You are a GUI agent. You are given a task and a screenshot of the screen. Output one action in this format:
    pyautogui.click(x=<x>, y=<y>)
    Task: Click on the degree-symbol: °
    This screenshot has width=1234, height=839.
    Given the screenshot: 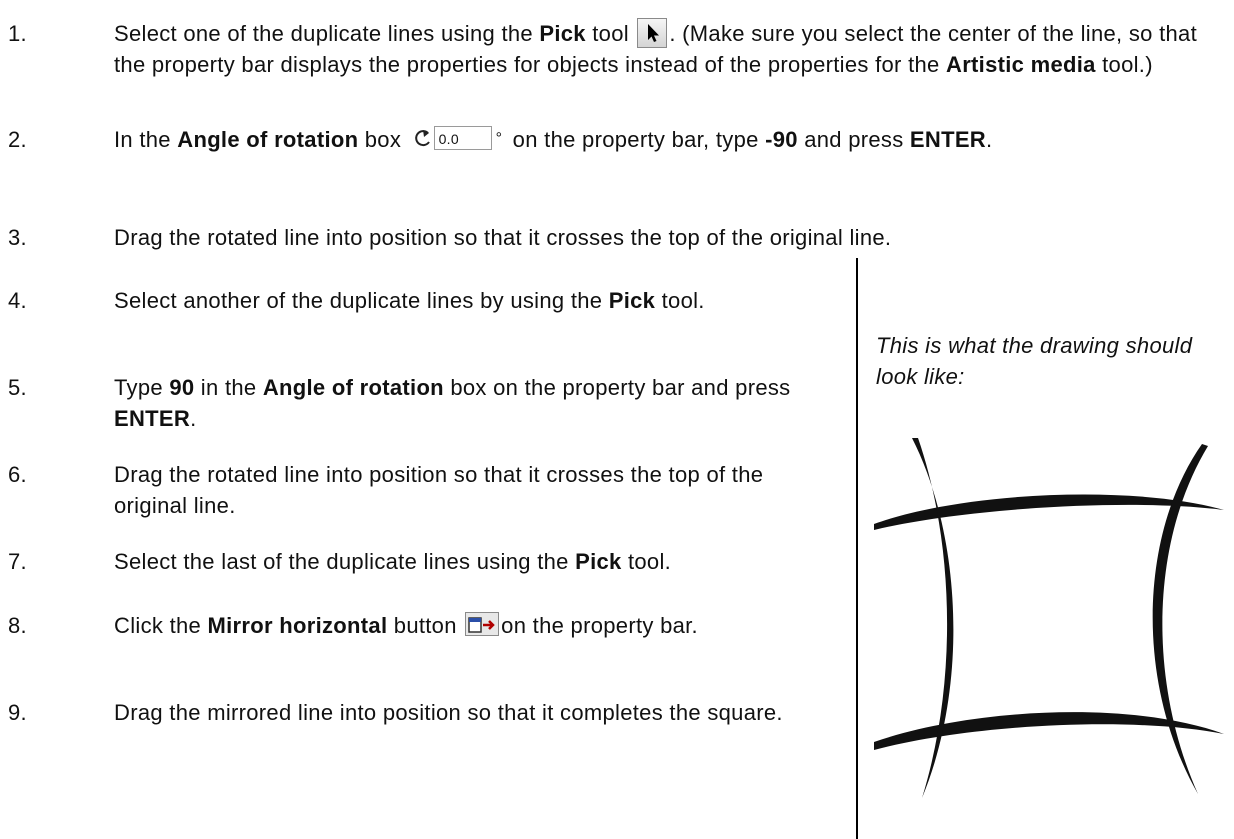 What is the action you would take?
    pyautogui.click(x=499, y=138)
    